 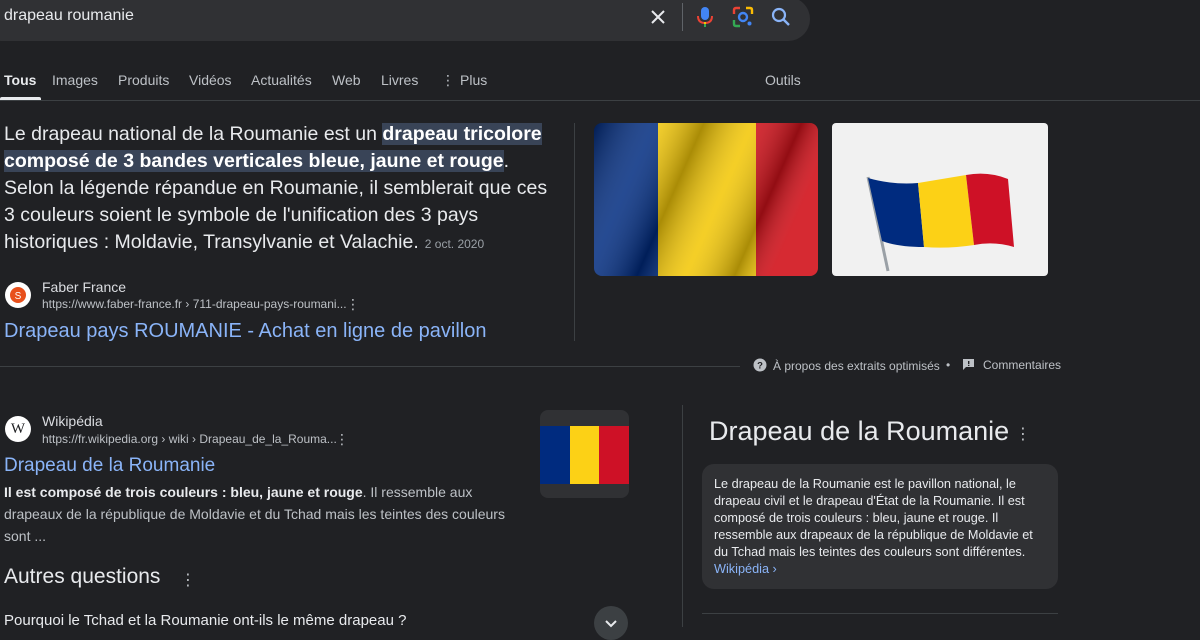 What do you see at coordinates (745, 569) in the screenshot?
I see `kp-wikipedia-link: Wikipédia ›` at bounding box center [745, 569].